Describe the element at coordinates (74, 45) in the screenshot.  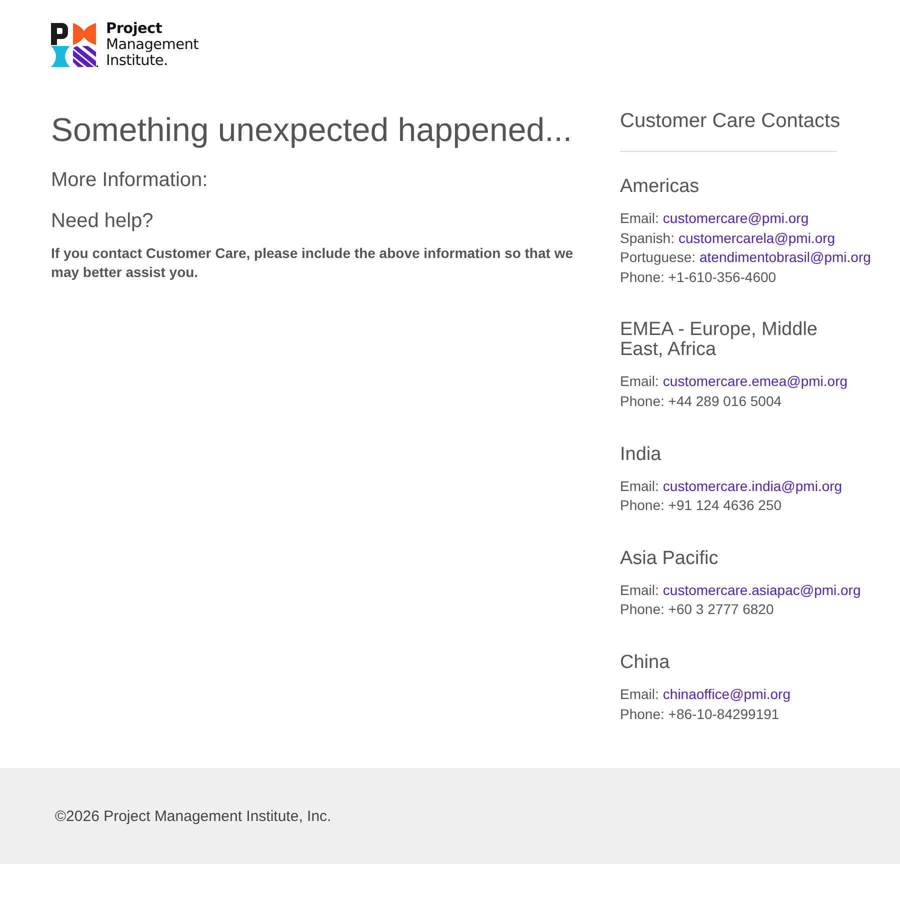
I see `logo-icon` at that location.